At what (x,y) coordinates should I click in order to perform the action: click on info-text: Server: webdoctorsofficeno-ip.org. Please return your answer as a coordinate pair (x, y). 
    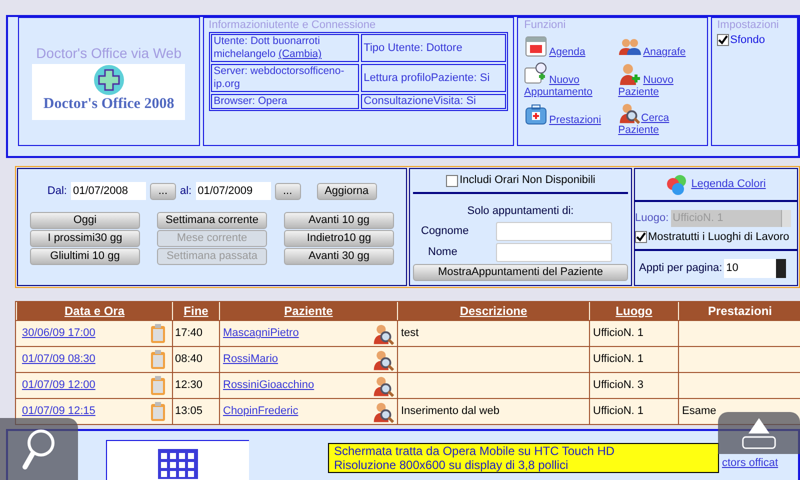
    Looking at the image, I should click on (280, 78).